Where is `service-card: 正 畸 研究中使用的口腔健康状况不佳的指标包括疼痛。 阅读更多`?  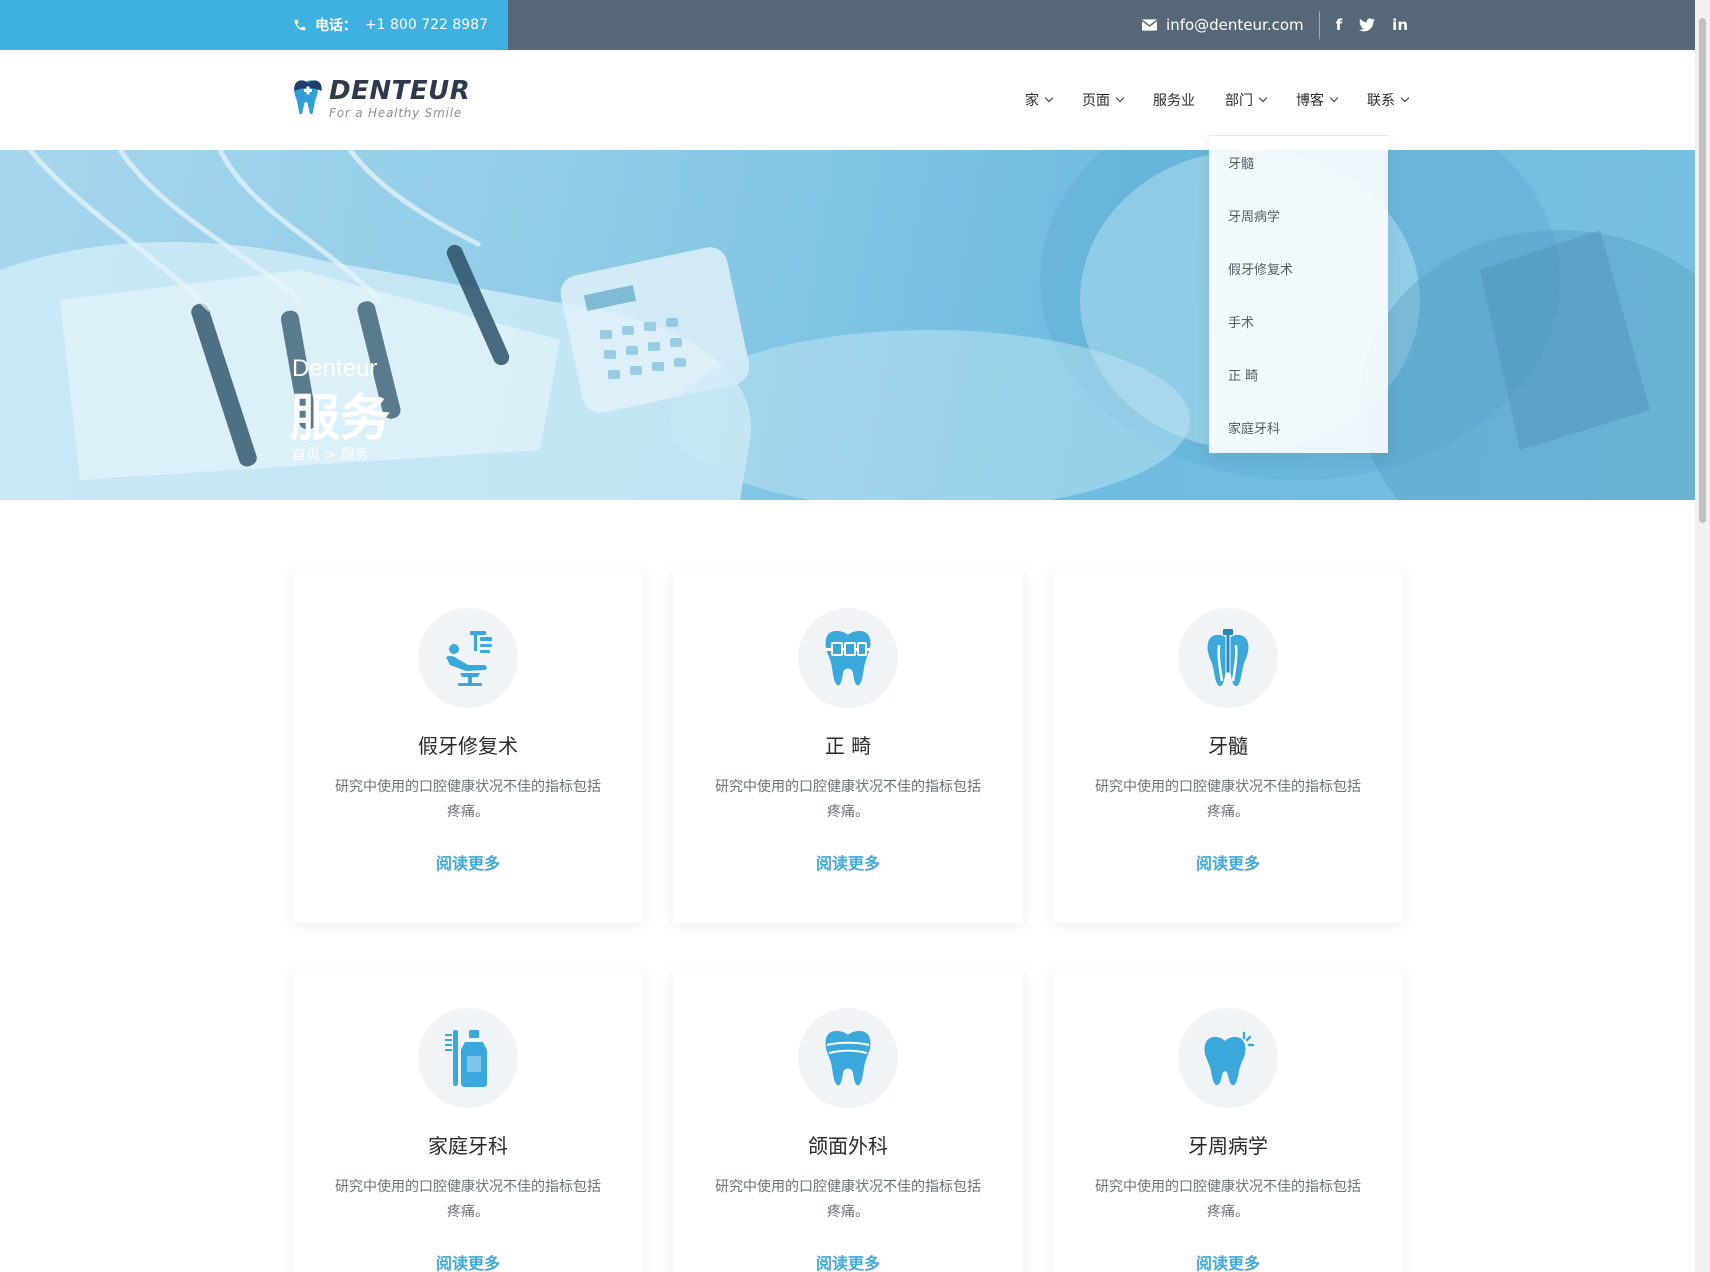
service-card: 正 畸 研究中使用的口腔健康状况不佳的指标包括疼痛。 阅读更多 is located at coordinates (848, 746).